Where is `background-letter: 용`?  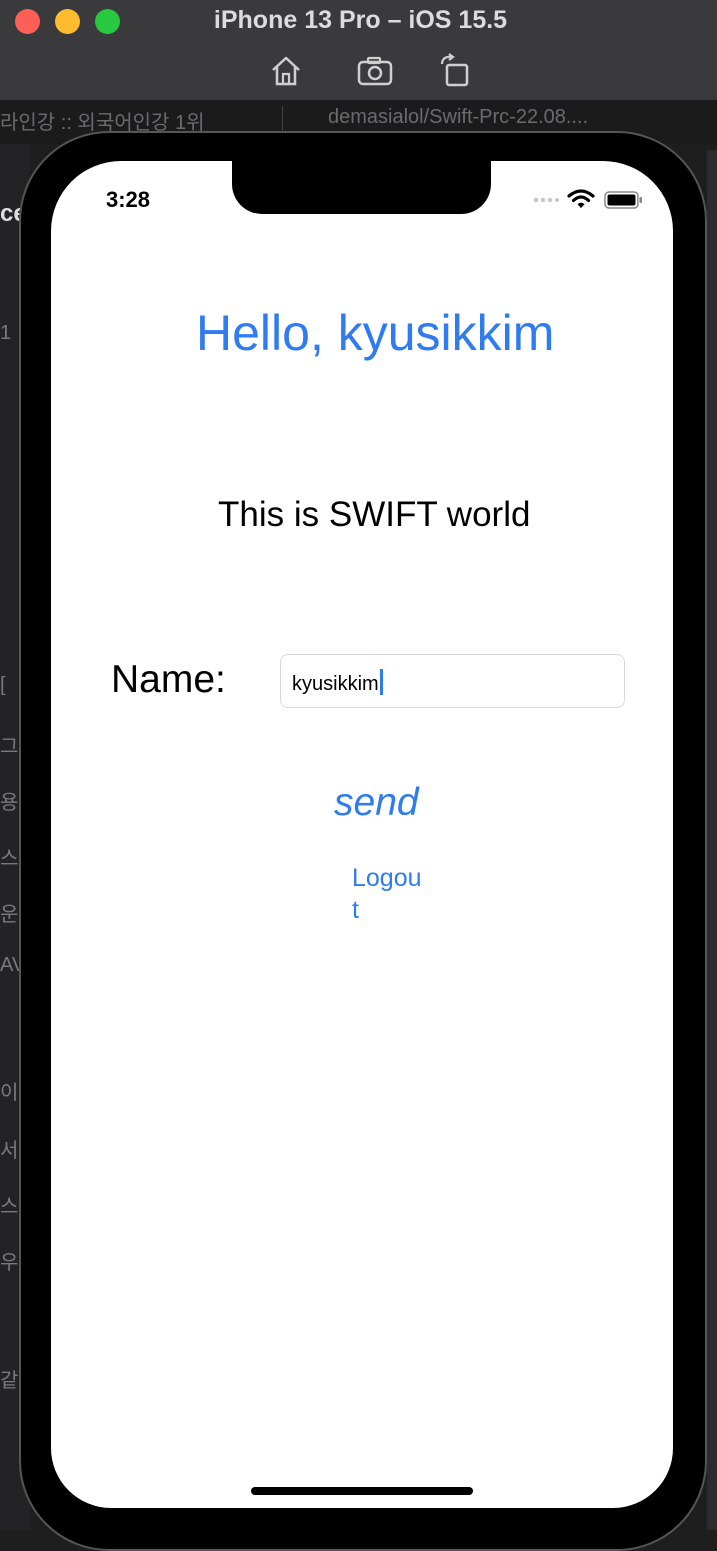
background-letter: 용 is located at coordinates (9, 803).